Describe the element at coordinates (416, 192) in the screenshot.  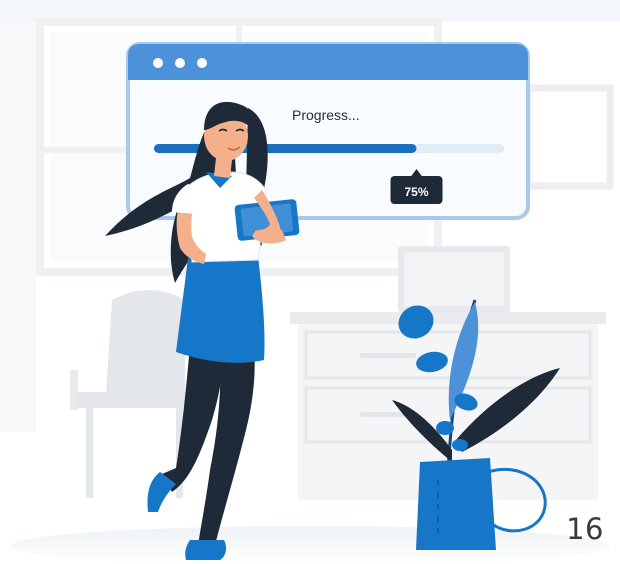
I see `progress-percent-label: 75%` at that location.